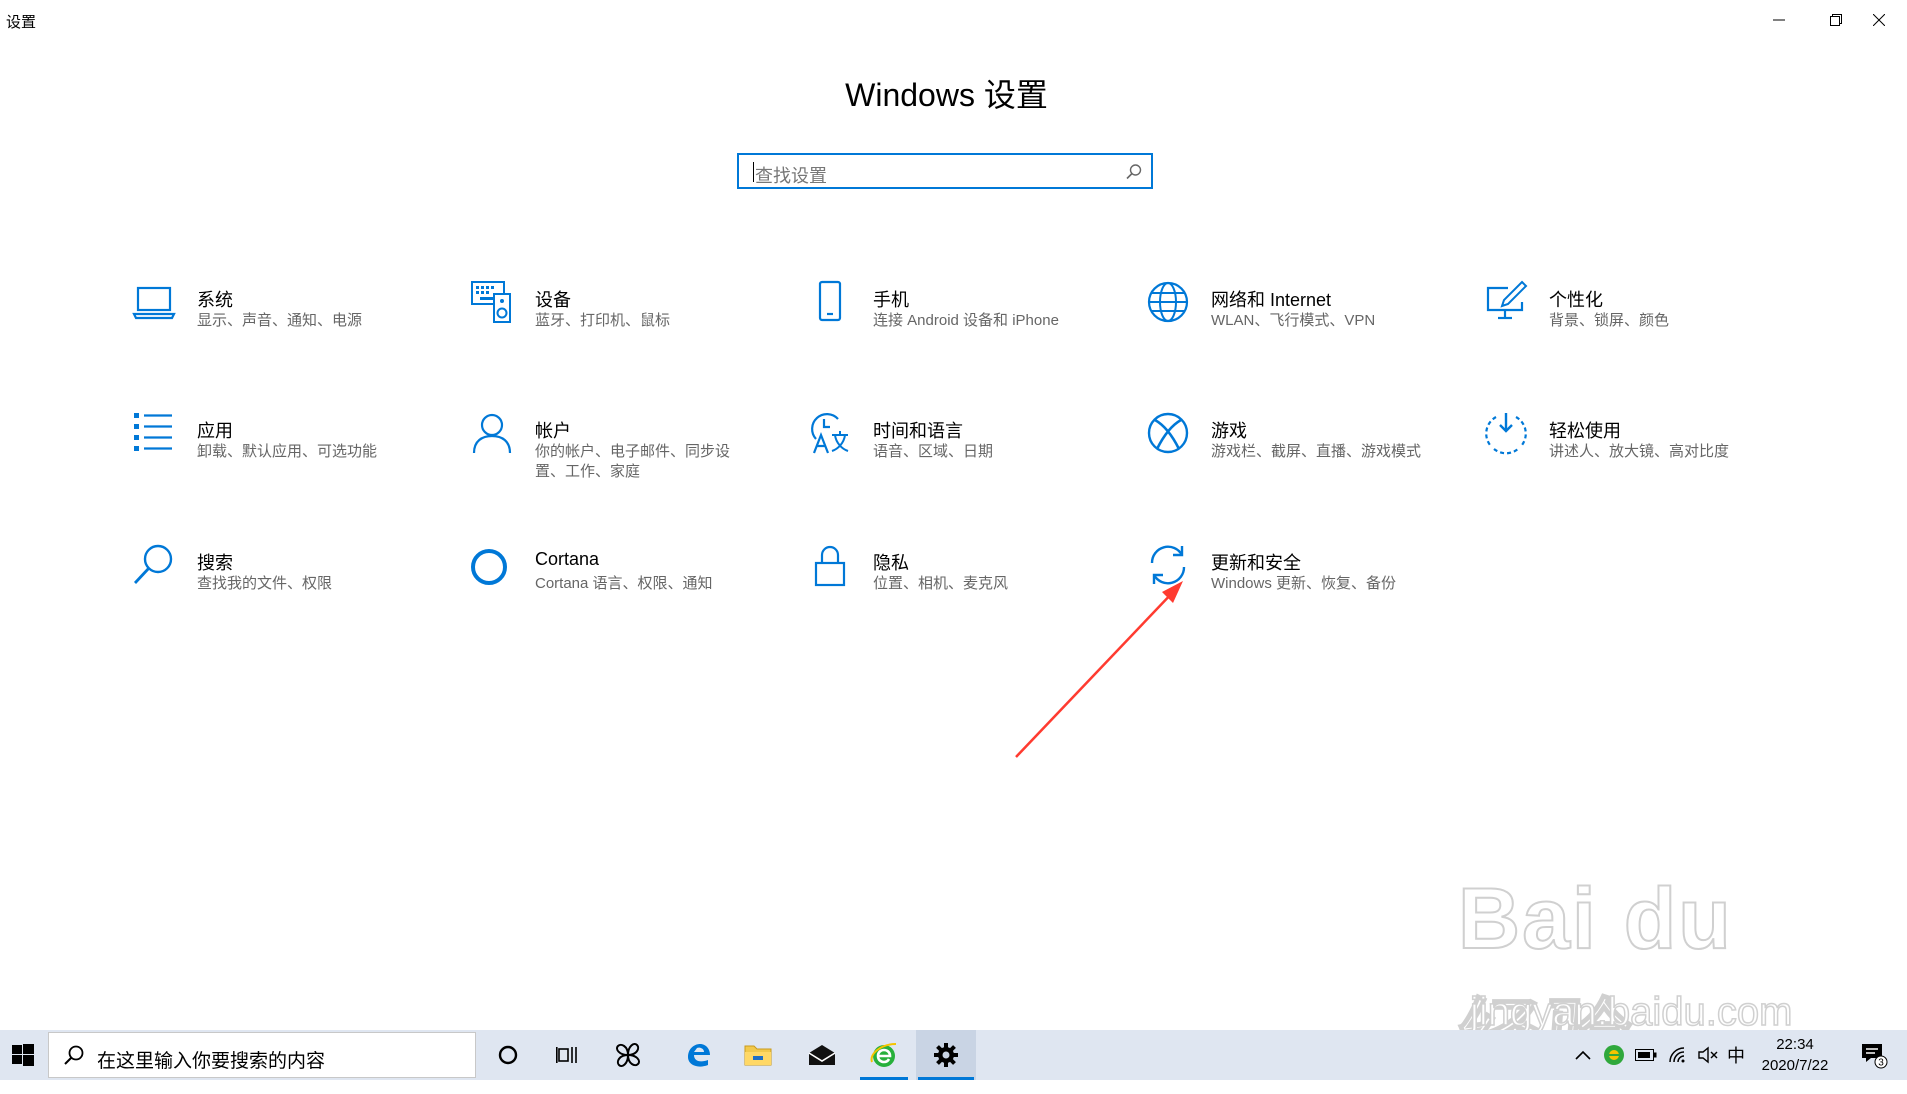 Image resolution: width=1907 pixels, height=1094 pixels. I want to click on tile-subtitle: 查找我的文件、权限, so click(265, 583).